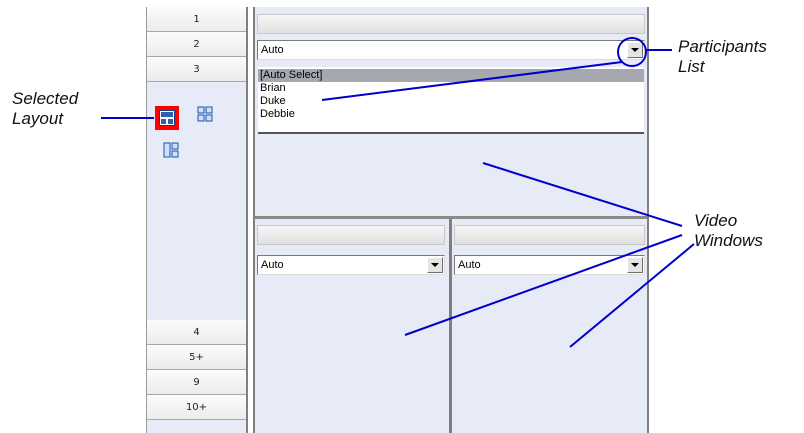 This screenshot has height=433, width=804. What do you see at coordinates (728, 240) in the screenshot?
I see `label-line: Windows` at bounding box center [728, 240].